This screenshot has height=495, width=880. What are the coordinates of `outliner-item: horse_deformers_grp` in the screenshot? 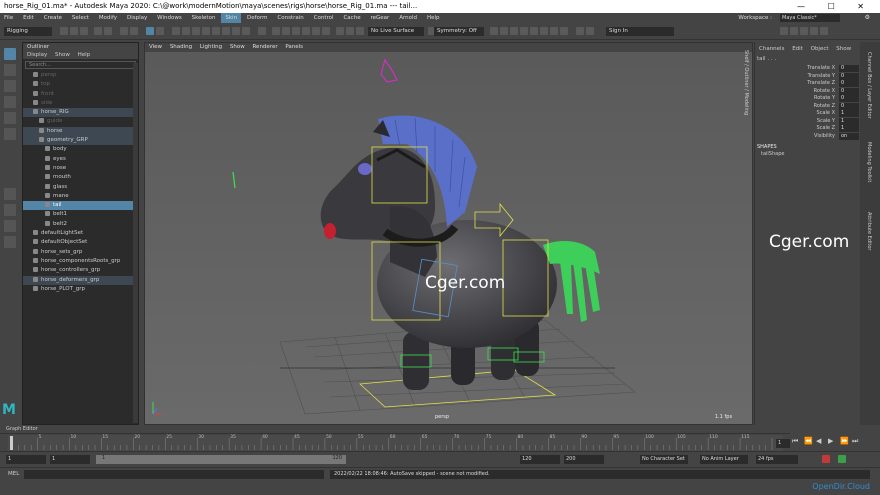 It's located at (80, 280).